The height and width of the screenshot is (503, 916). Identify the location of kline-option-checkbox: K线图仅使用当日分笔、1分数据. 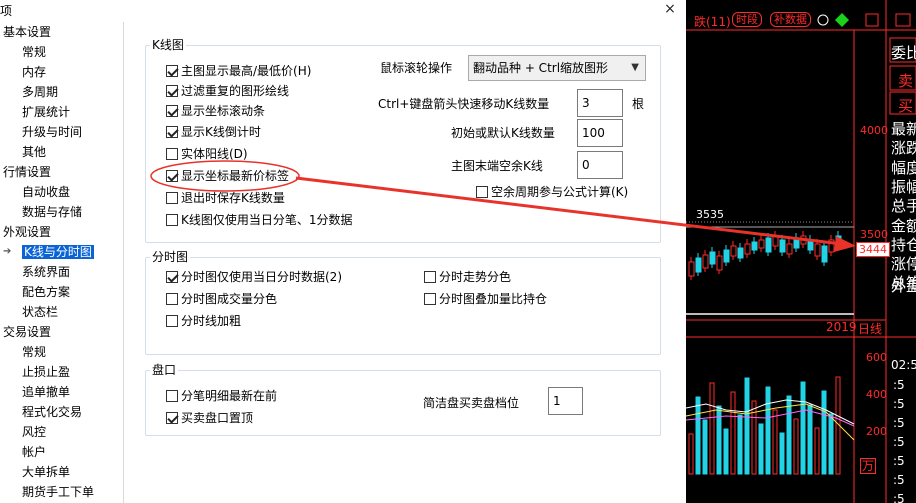
(259, 220).